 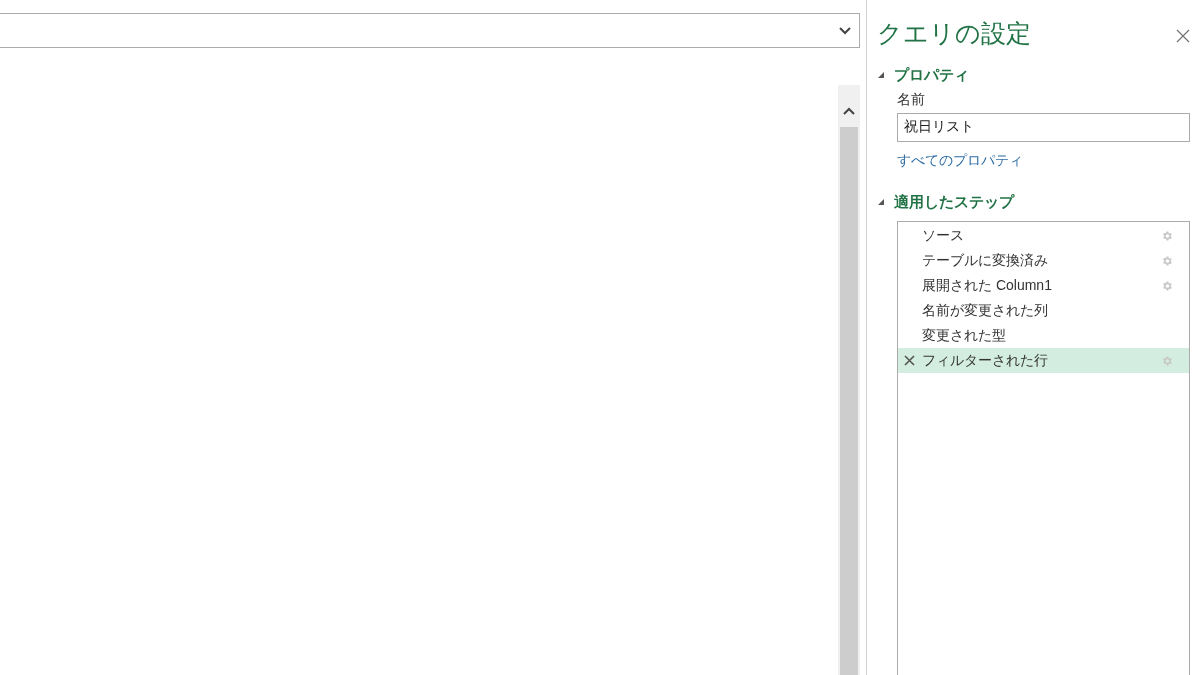 I want to click on step-item: テーブルに変換済み, so click(x=1043, y=260).